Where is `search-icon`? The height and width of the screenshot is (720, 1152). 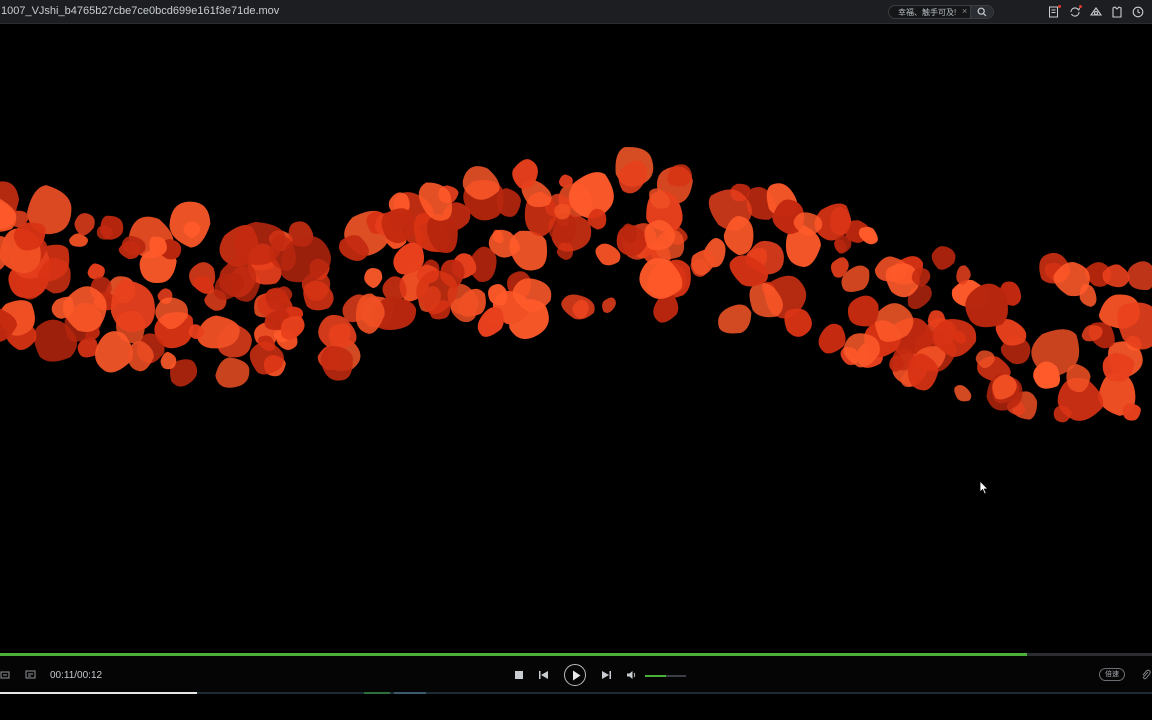 search-icon is located at coordinates (982, 12).